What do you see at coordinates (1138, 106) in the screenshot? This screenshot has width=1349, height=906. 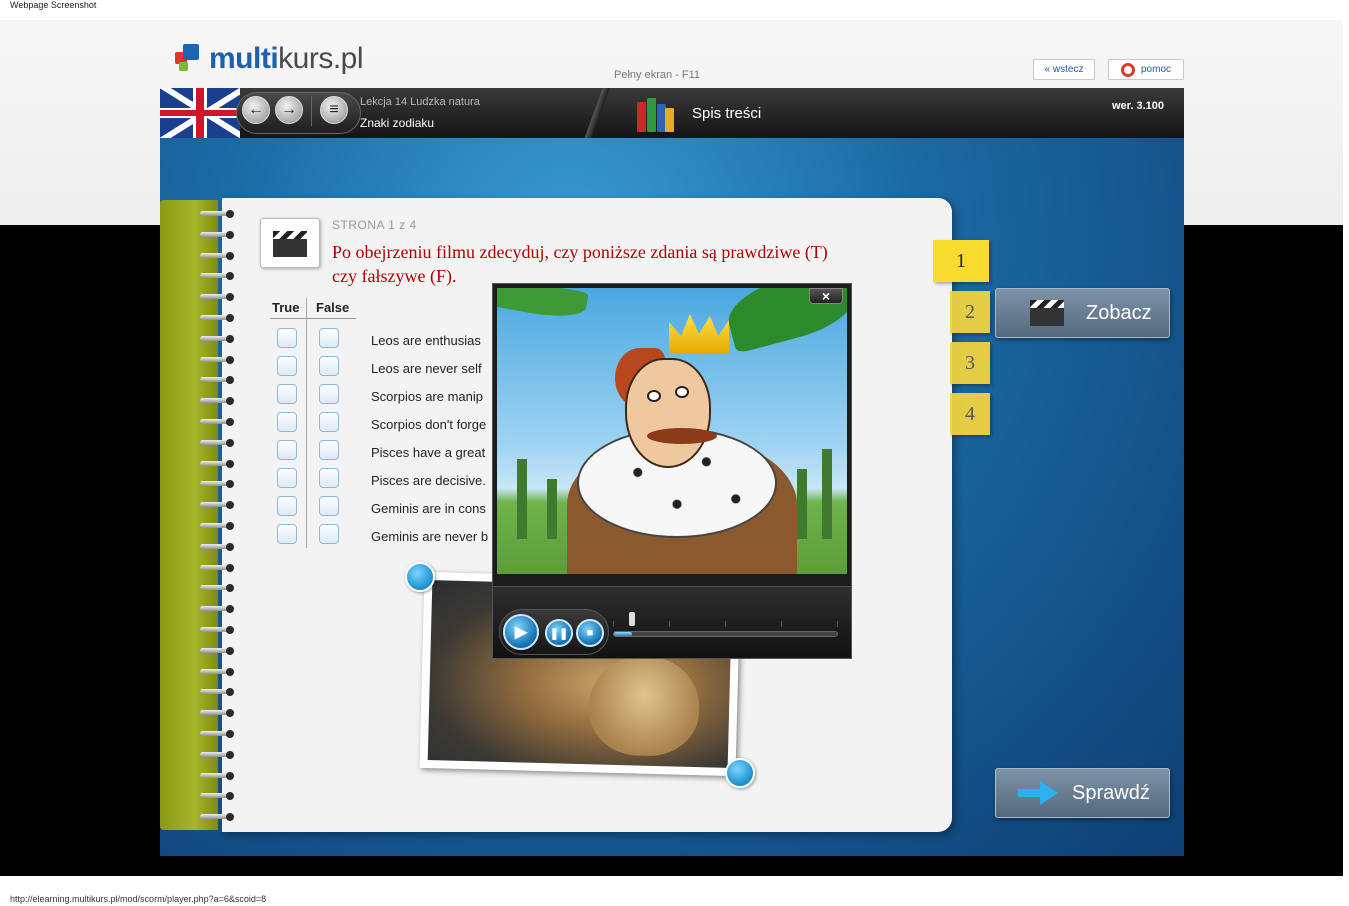 I see `version-label: wer. 3.100` at bounding box center [1138, 106].